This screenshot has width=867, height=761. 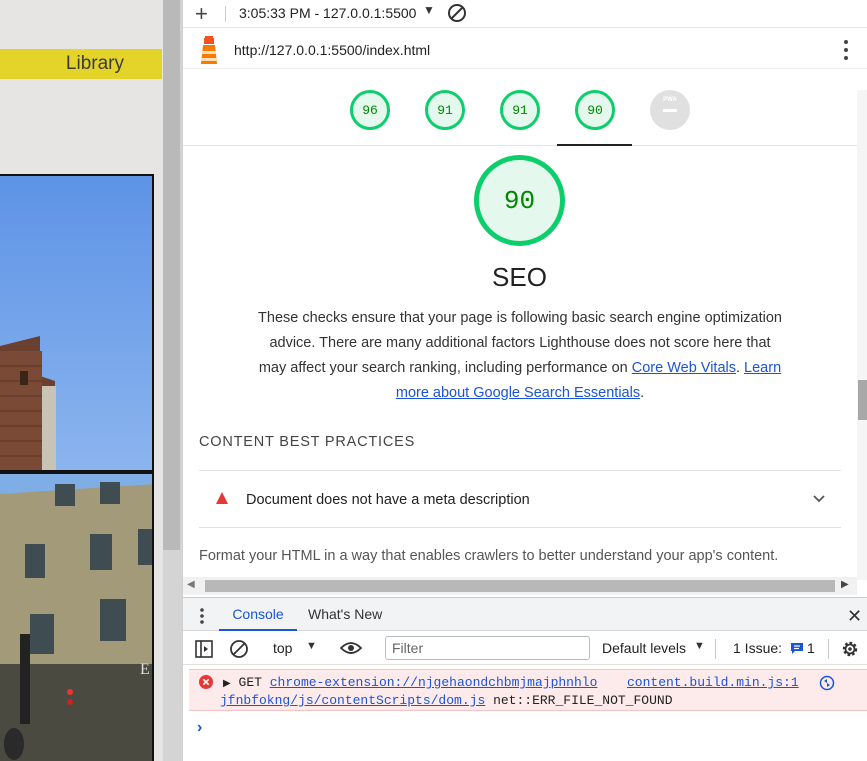 What do you see at coordinates (351, 648) in the screenshot?
I see `eye-icon` at bounding box center [351, 648].